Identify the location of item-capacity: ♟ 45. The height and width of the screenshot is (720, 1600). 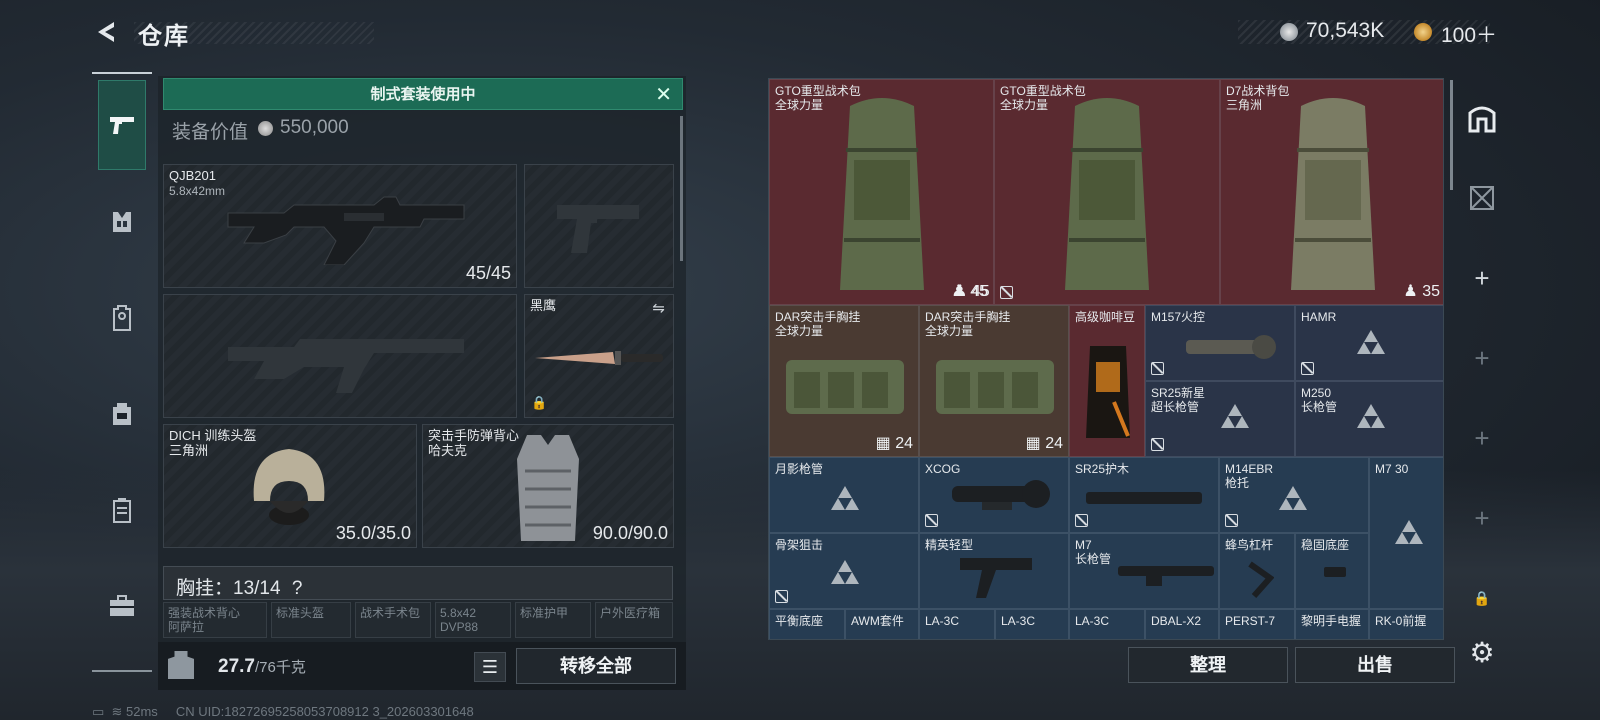
(971, 291).